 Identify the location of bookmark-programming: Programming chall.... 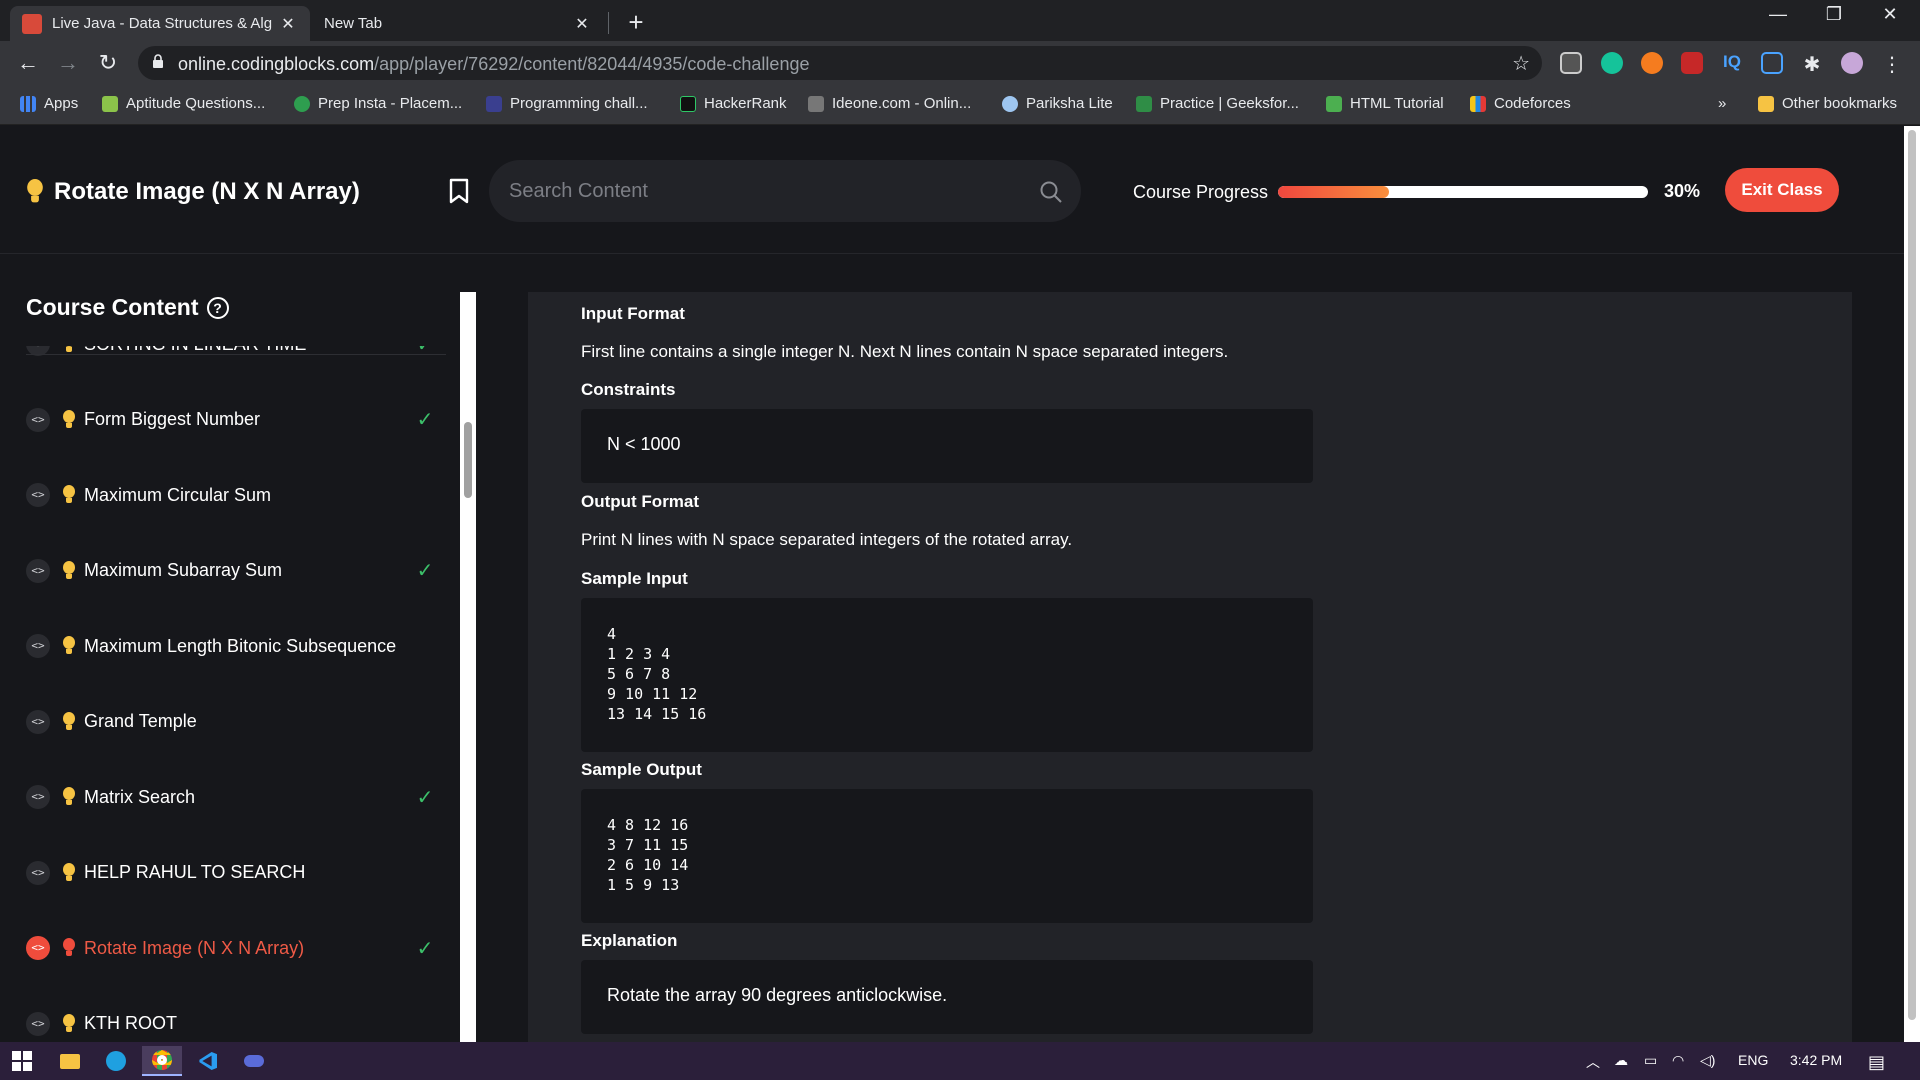
(567, 103).